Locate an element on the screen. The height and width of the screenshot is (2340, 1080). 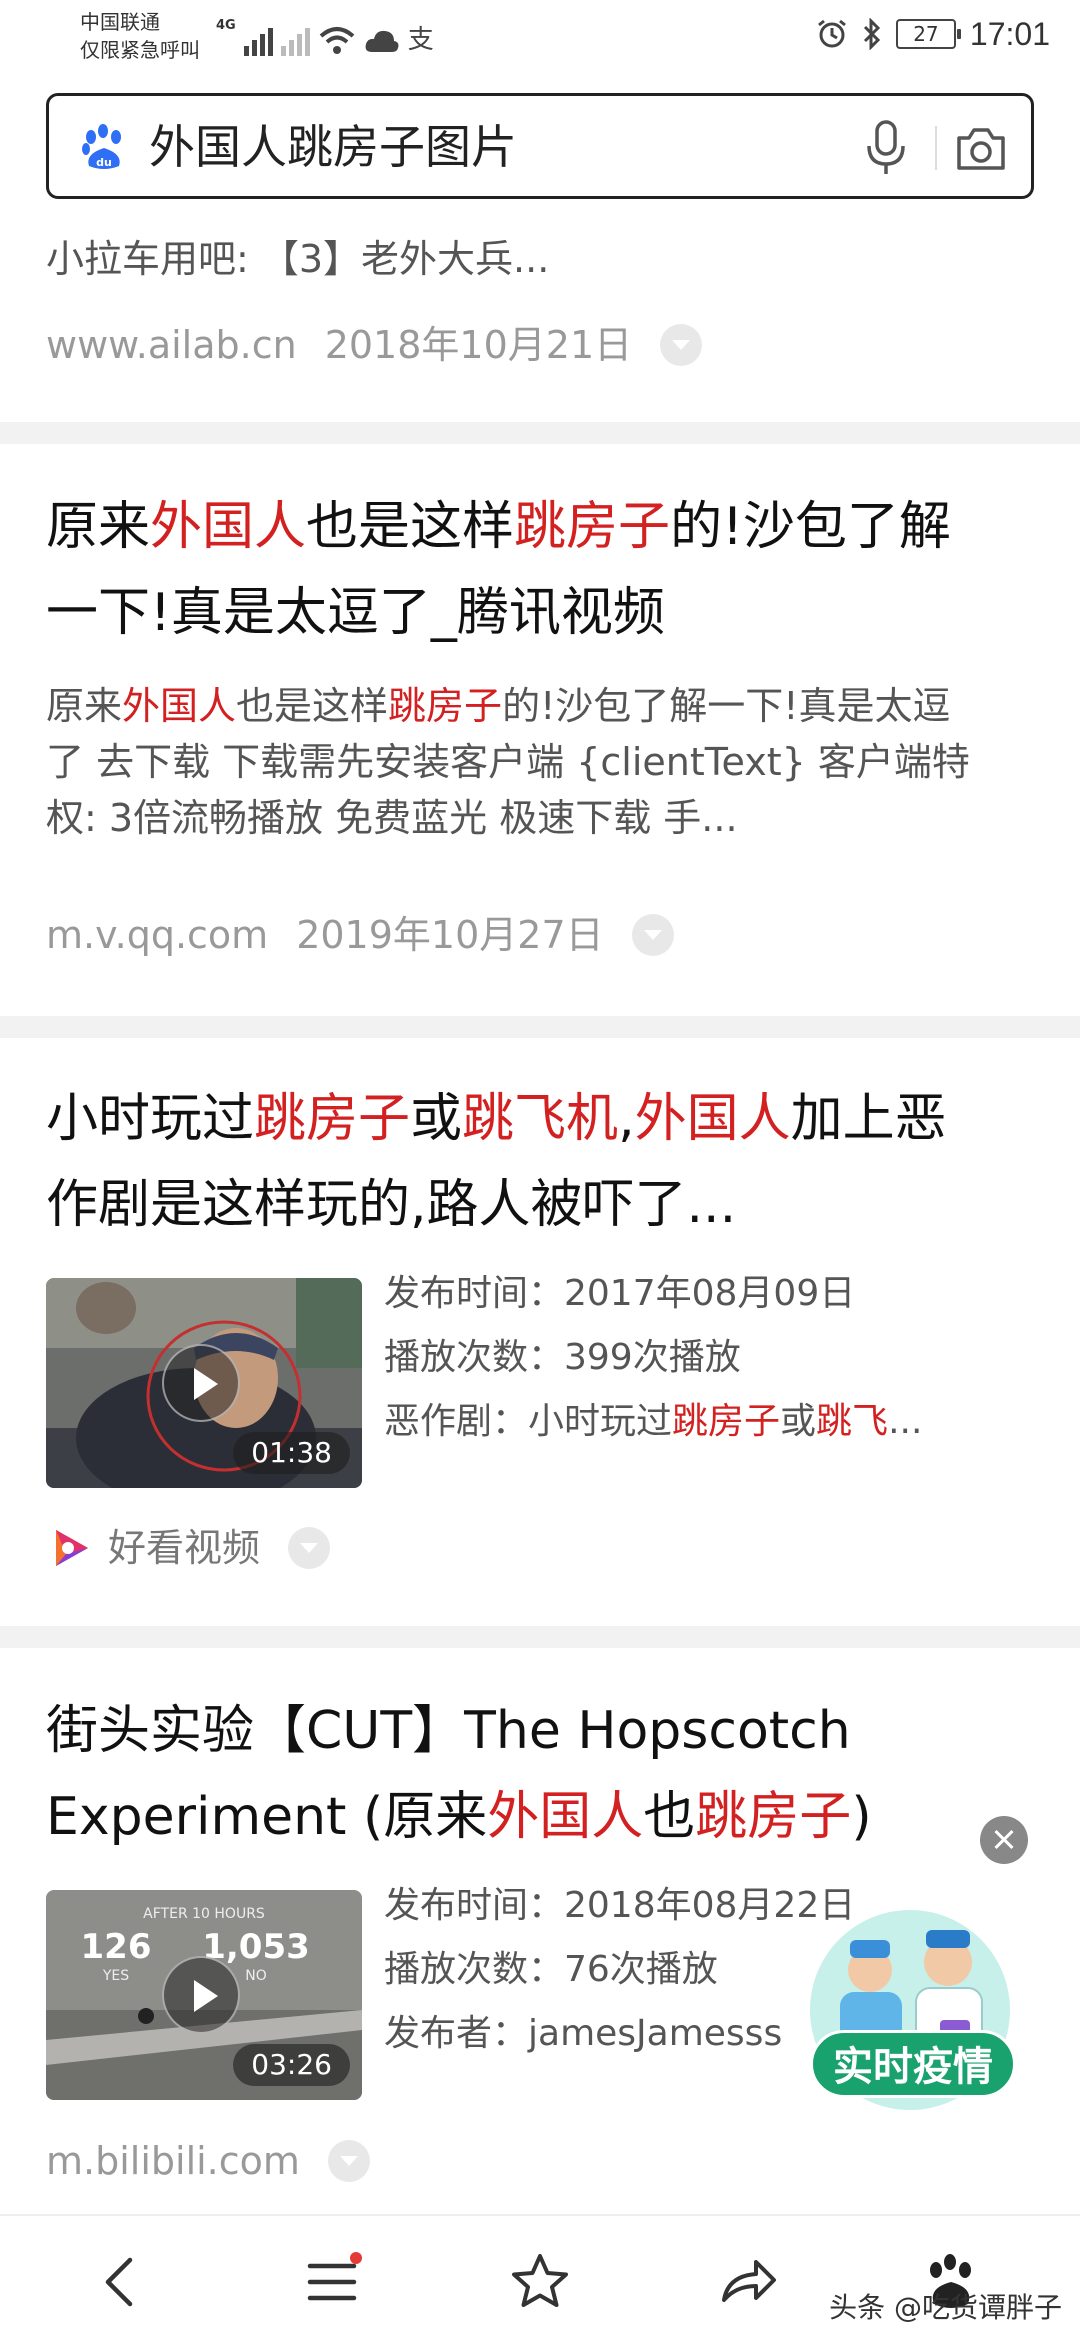
signal-icon is located at coordinates (258, 41).